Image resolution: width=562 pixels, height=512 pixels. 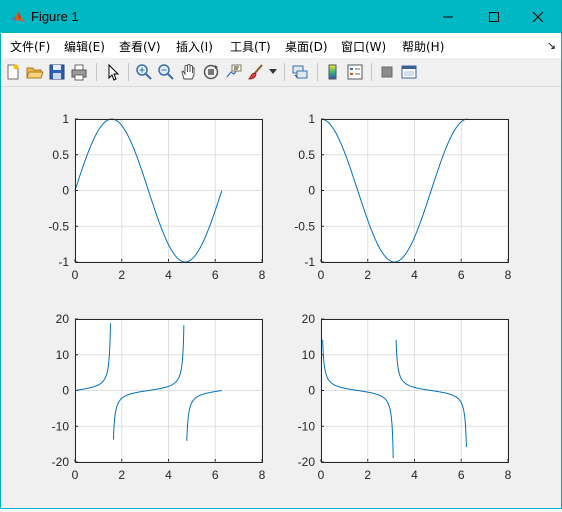 I want to click on subplot-1: 0 2 4 6 8 1 0.5 0 -0.5 -1, so click(x=156, y=197).